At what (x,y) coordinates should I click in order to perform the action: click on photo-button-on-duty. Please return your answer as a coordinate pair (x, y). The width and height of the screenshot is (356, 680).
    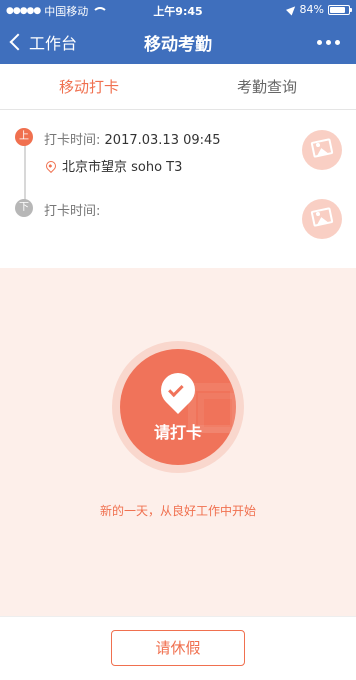
    Looking at the image, I should click on (322, 150).